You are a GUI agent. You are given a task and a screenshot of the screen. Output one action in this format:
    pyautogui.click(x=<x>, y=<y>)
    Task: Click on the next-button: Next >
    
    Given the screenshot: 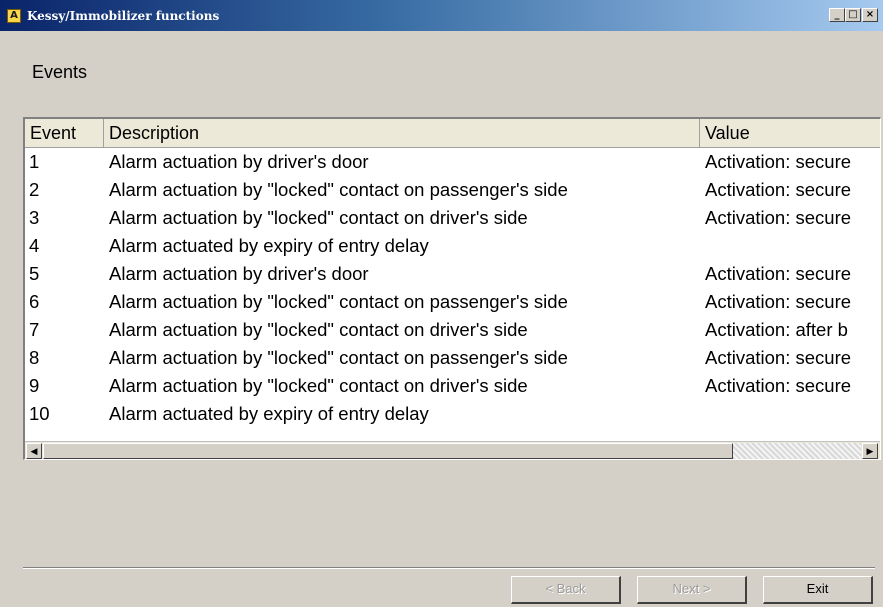 What is the action you would take?
    pyautogui.click(x=692, y=590)
    